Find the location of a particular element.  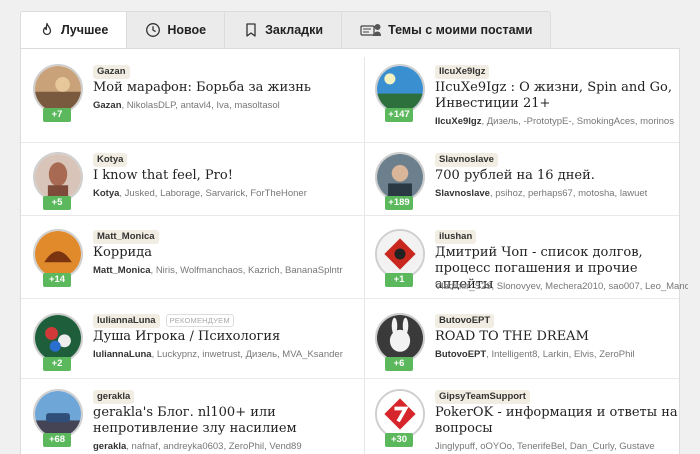

score-badge: +5 is located at coordinates (57, 203).